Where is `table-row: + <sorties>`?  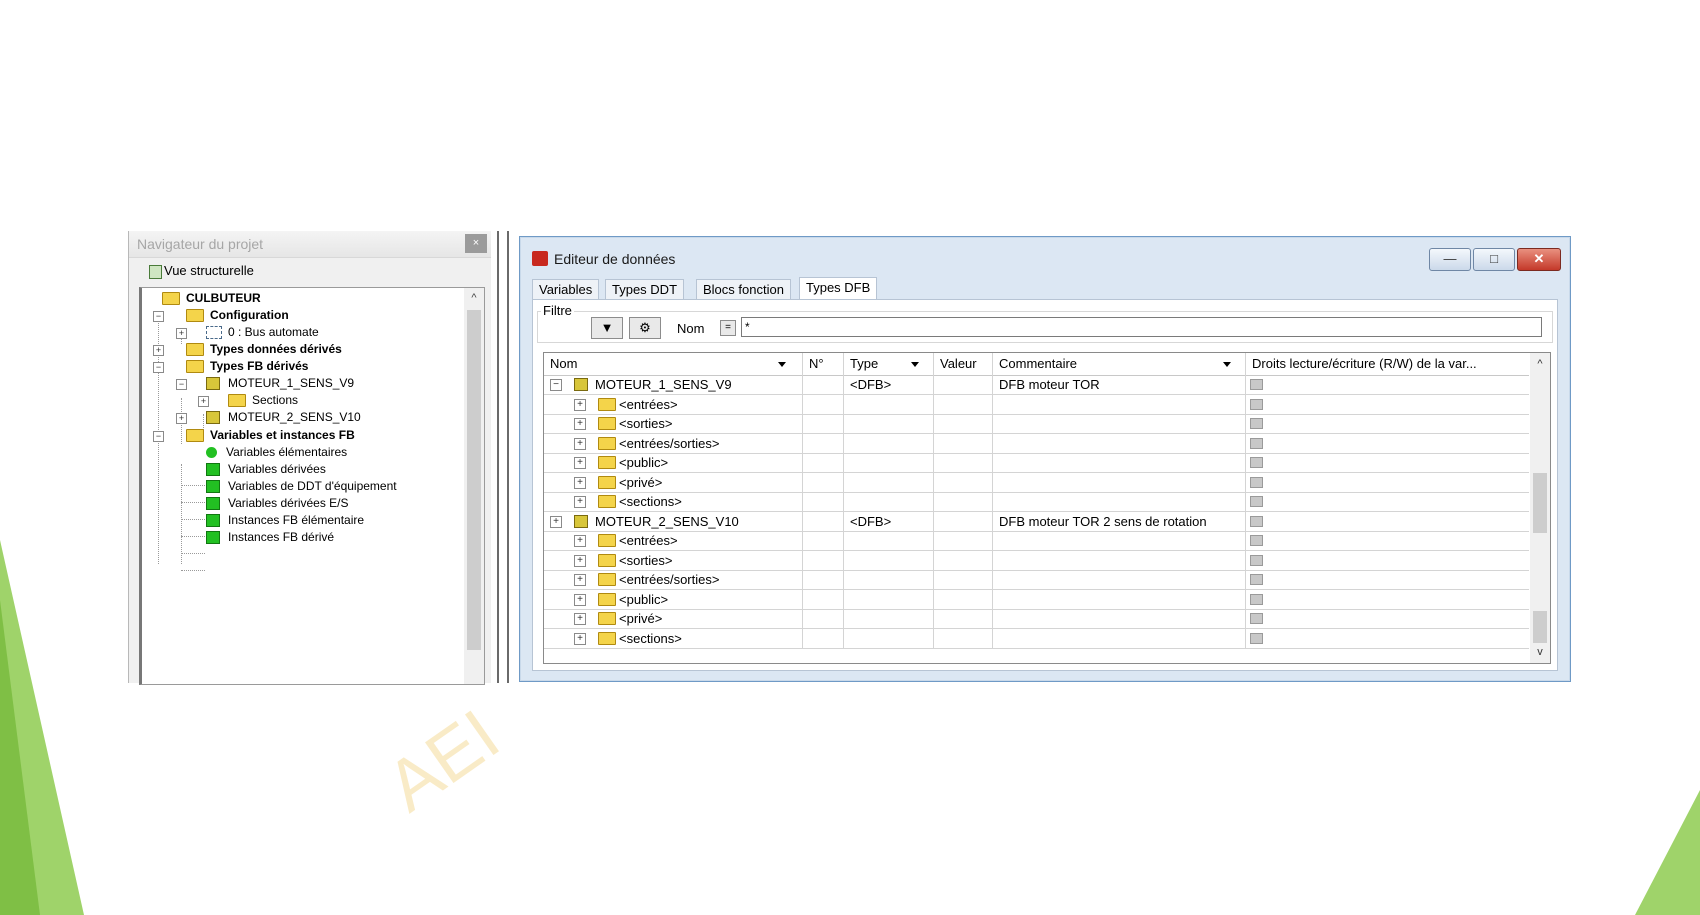 table-row: + <sorties> is located at coordinates (1036, 560).